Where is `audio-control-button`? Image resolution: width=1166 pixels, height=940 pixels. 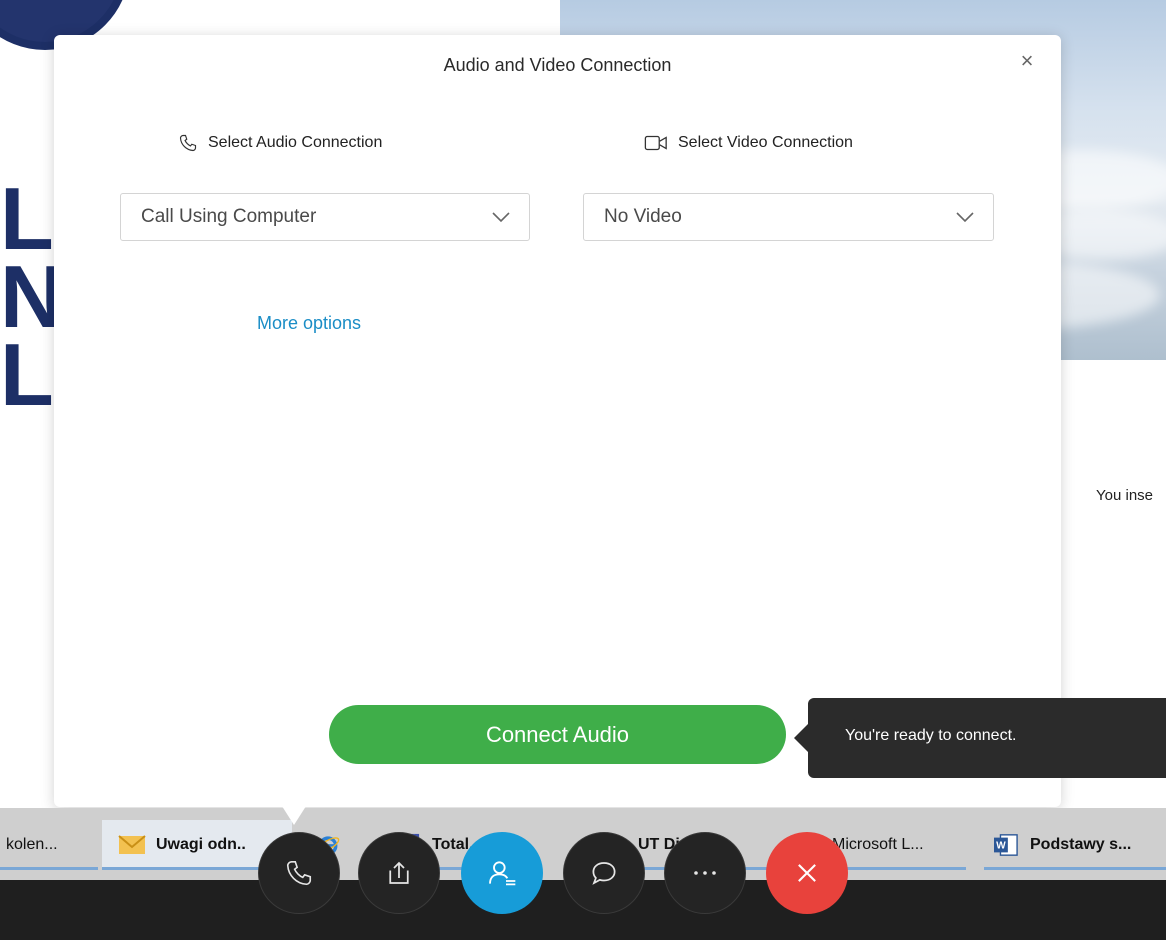 audio-control-button is located at coordinates (299, 873).